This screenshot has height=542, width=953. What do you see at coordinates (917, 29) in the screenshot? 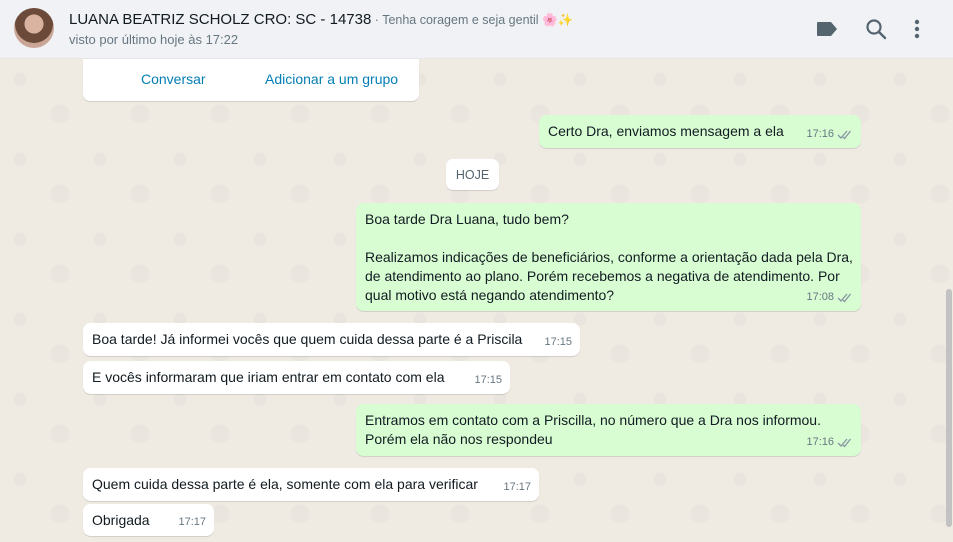
I see `menu-icon` at bounding box center [917, 29].